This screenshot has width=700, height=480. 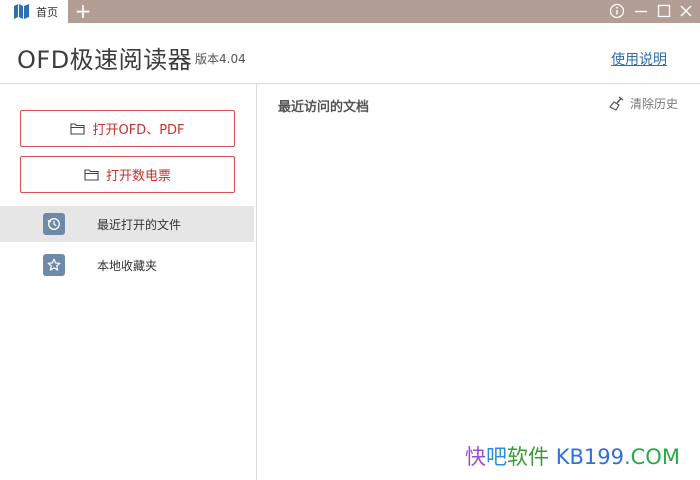 What do you see at coordinates (639, 59) in the screenshot?
I see `help-link: 使用说明` at bounding box center [639, 59].